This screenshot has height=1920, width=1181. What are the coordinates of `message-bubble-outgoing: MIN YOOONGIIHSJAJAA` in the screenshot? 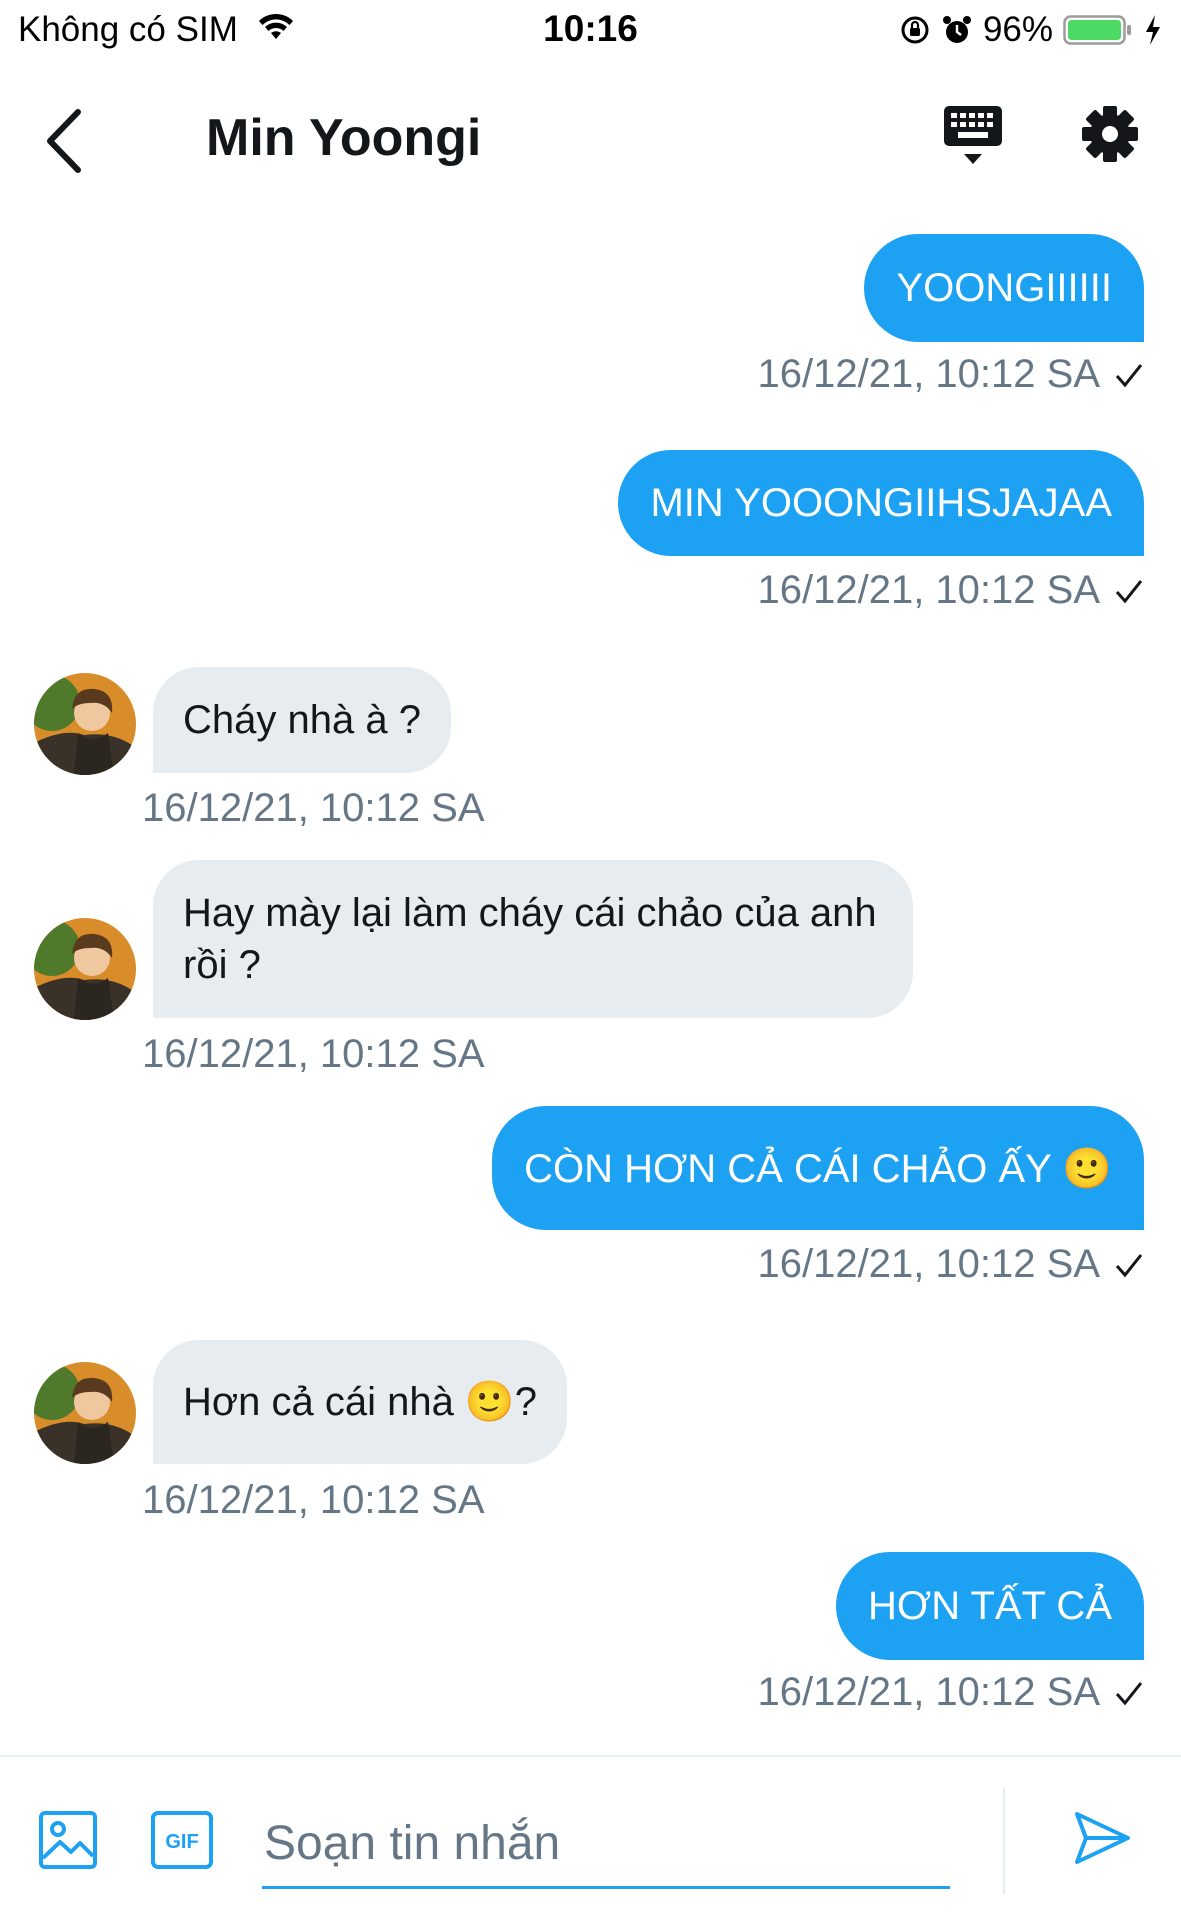 It's located at (881, 503).